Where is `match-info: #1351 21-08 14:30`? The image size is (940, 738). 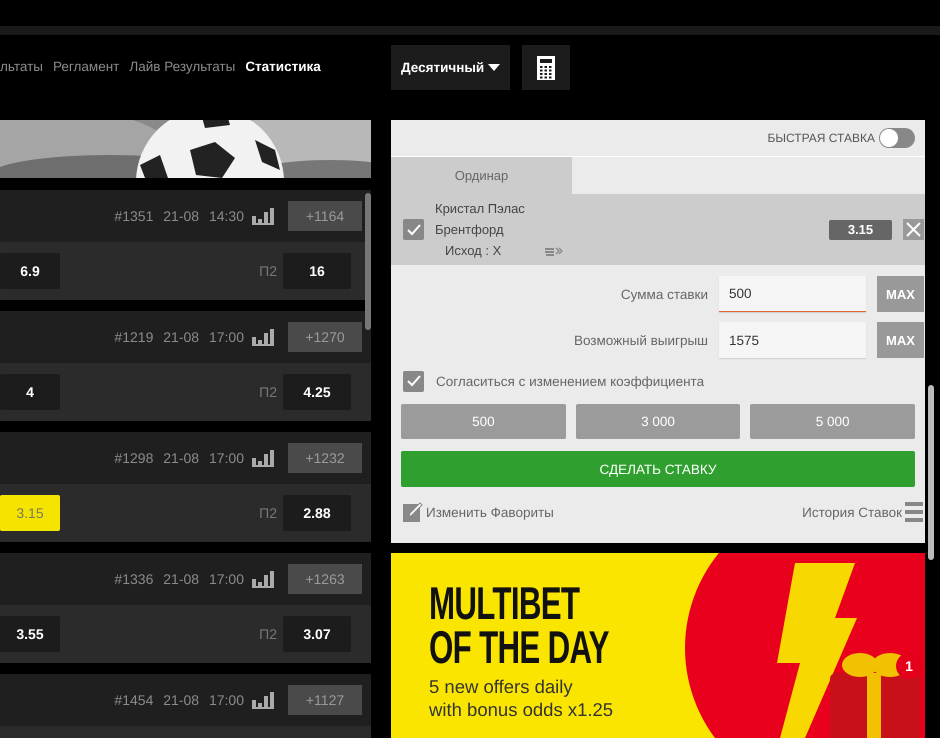
match-info: #1351 21-08 14:30 is located at coordinates (179, 216).